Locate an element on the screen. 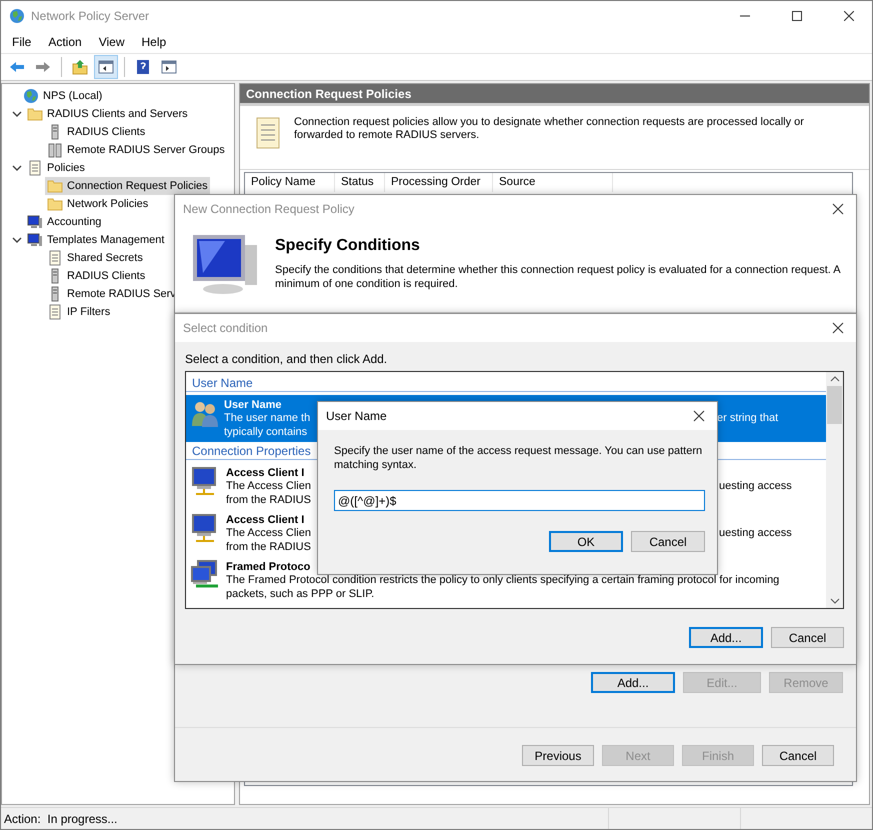 The width and height of the screenshot is (873, 830). wizard-heading: Specify Conditions is located at coordinates (348, 246).